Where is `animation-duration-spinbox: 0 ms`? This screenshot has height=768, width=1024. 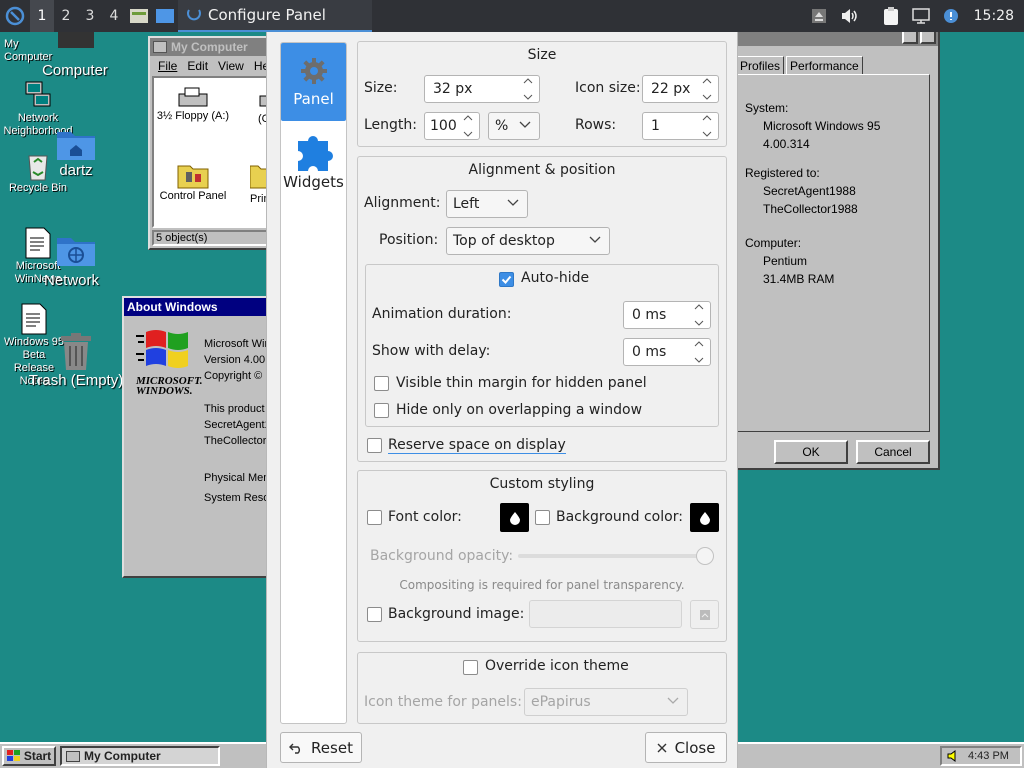 animation-duration-spinbox: 0 ms is located at coordinates (667, 315).